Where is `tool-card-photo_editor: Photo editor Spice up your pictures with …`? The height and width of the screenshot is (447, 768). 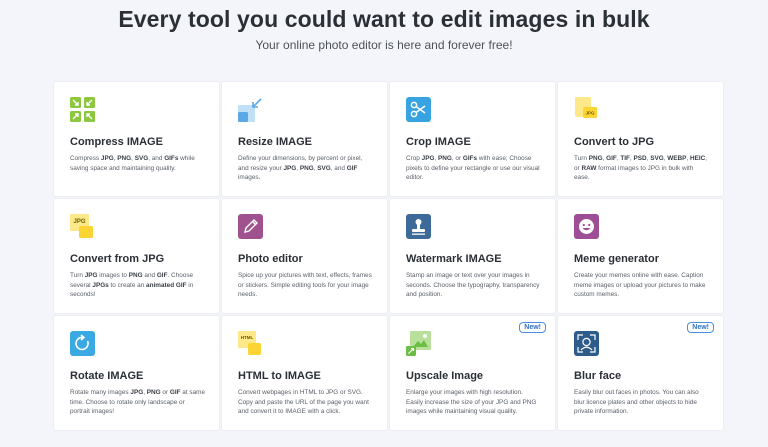 tool-card-photo_editor: Photo editor Spice up your pictures with … is located at coordinates (304, 256).